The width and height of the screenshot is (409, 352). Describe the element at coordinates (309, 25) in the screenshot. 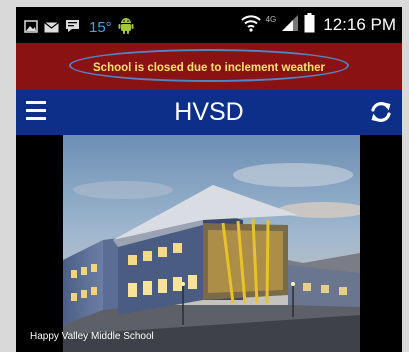

I see `battery-icon` at that location.